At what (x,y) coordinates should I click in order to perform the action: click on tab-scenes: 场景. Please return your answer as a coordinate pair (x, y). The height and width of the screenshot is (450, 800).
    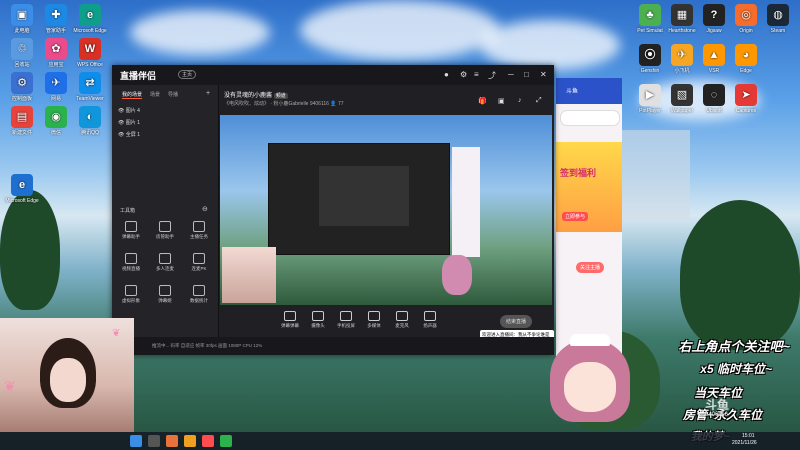
    Looking at the image, I should click on (155, 95).